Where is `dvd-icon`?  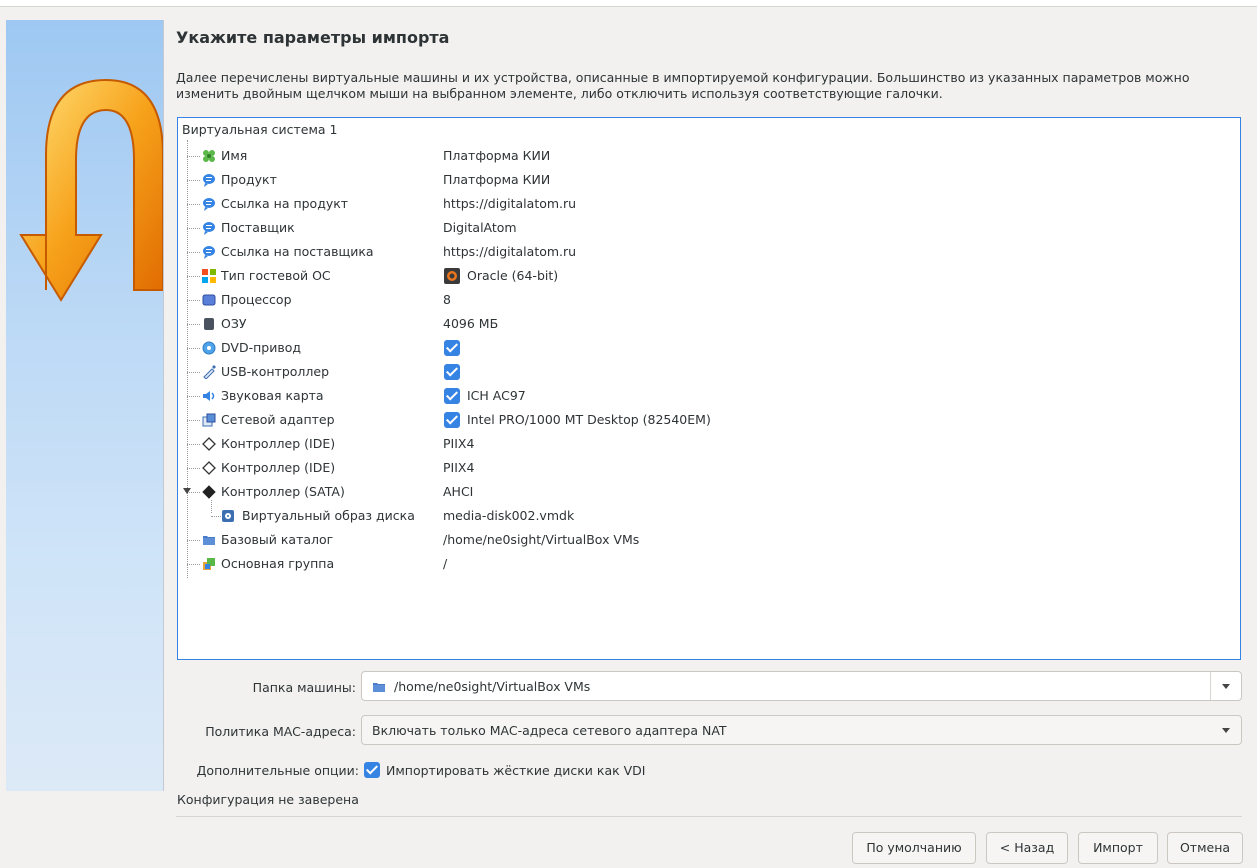
dvd-icon is located at coordinates (209, 348).